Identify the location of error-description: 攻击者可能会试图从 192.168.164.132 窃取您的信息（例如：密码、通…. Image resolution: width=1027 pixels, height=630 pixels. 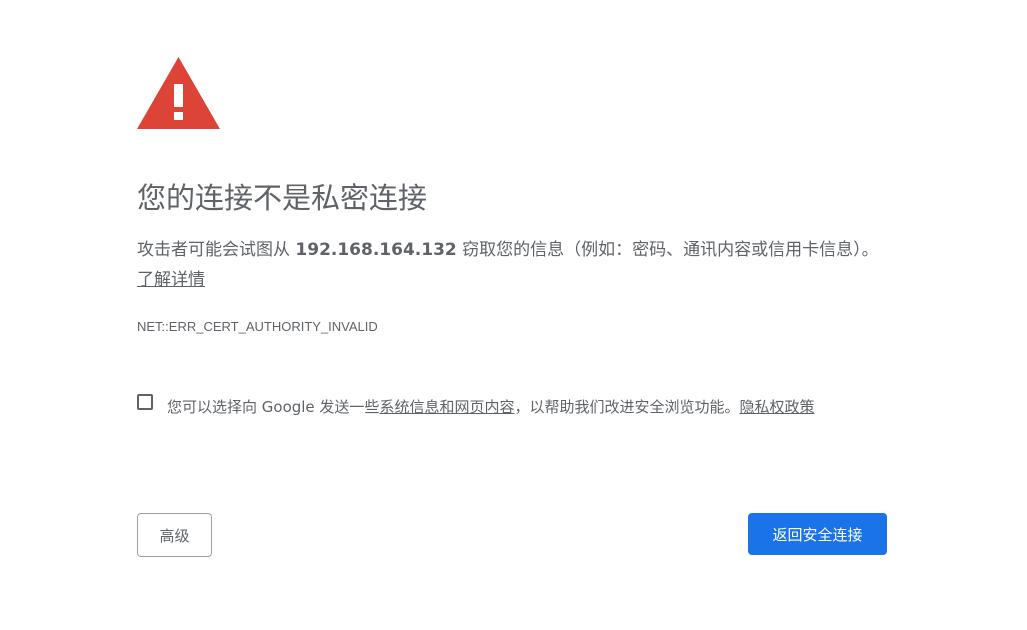
(512, 265).